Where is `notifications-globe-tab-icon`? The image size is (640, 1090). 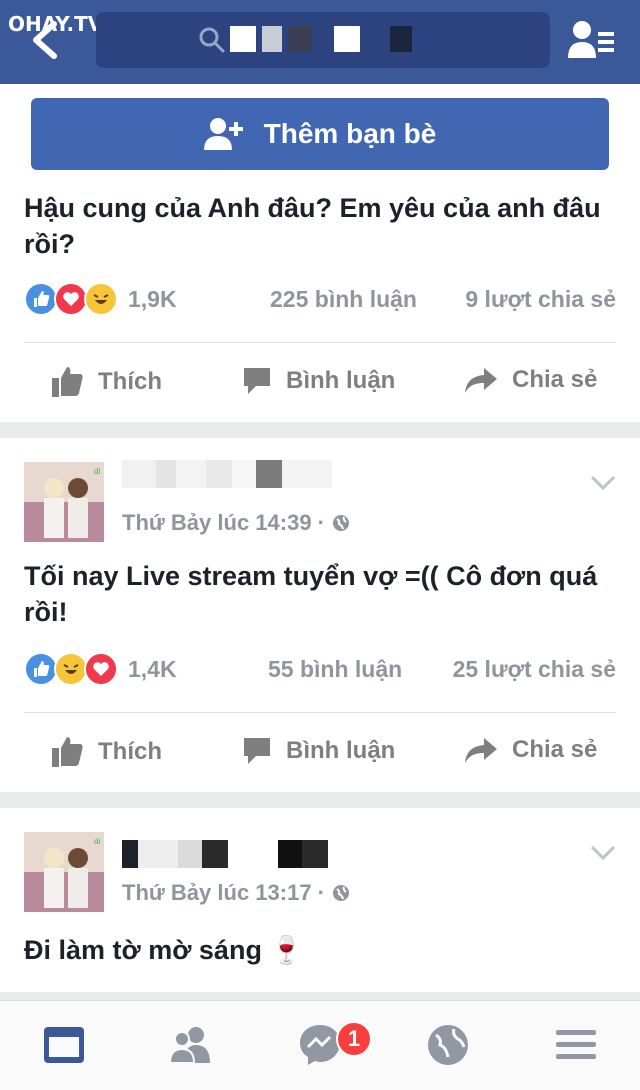 notifications-globe-tab-icon is located at coordinates (448, 1045).